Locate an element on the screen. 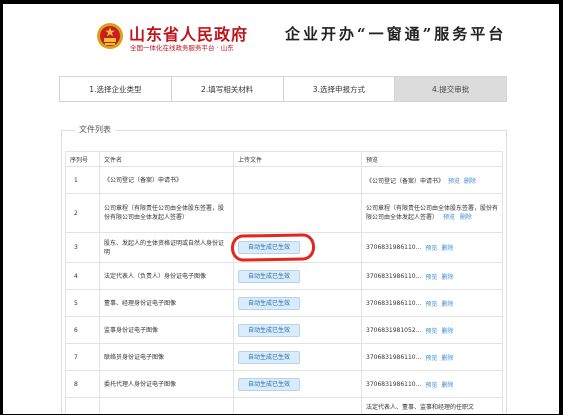 The height and width of the screenshot is (415, 563). file-name is located at coordinates (166, 405).